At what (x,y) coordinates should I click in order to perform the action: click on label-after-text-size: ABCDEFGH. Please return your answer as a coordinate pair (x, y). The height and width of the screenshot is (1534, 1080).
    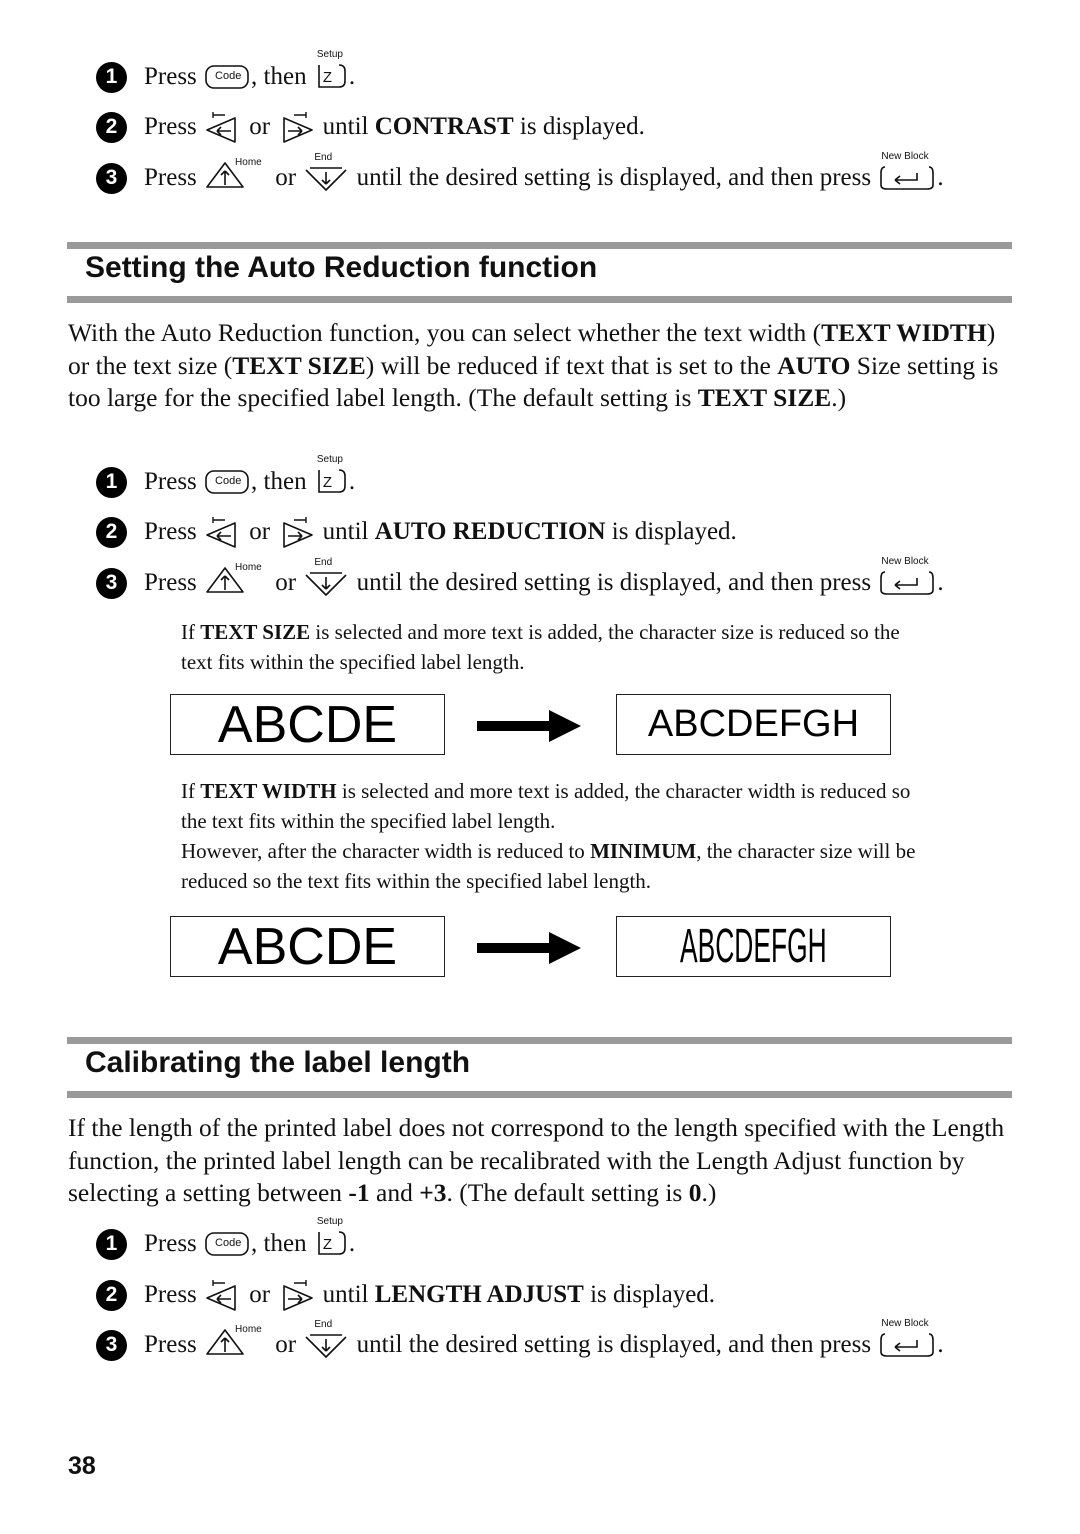
    Looking at the image, I should click on (753, 724).